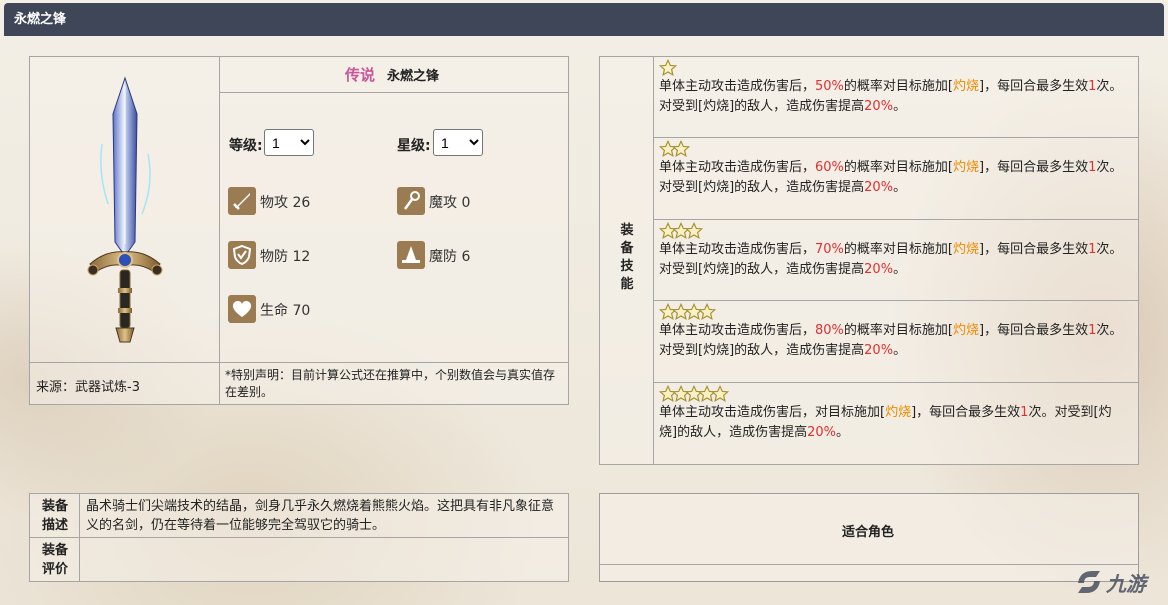 The image size is (1168, 605). I want to click on skills-header: 装备技能, so click(627, 257).